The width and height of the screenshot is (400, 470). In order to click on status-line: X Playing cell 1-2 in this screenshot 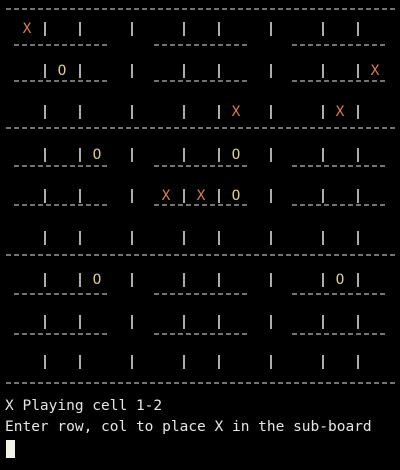, I will do `click(84, 406)`.